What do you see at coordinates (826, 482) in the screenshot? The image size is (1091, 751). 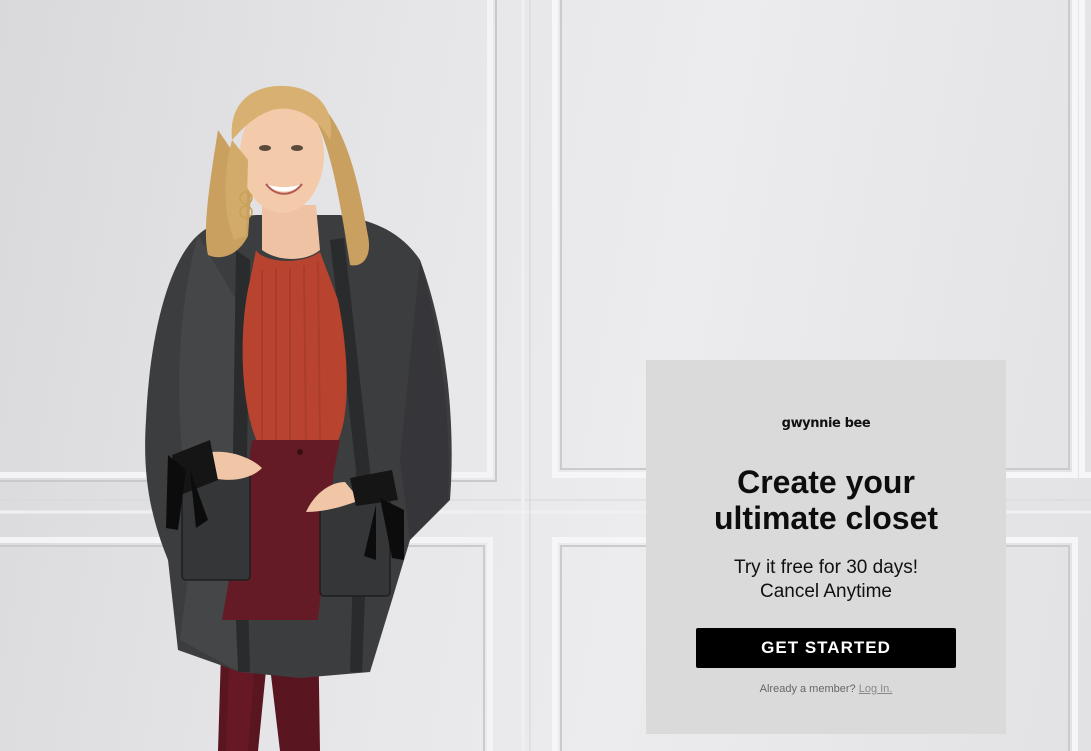 I see `headline-line-1: Create your` at bounding box center [826, 482].